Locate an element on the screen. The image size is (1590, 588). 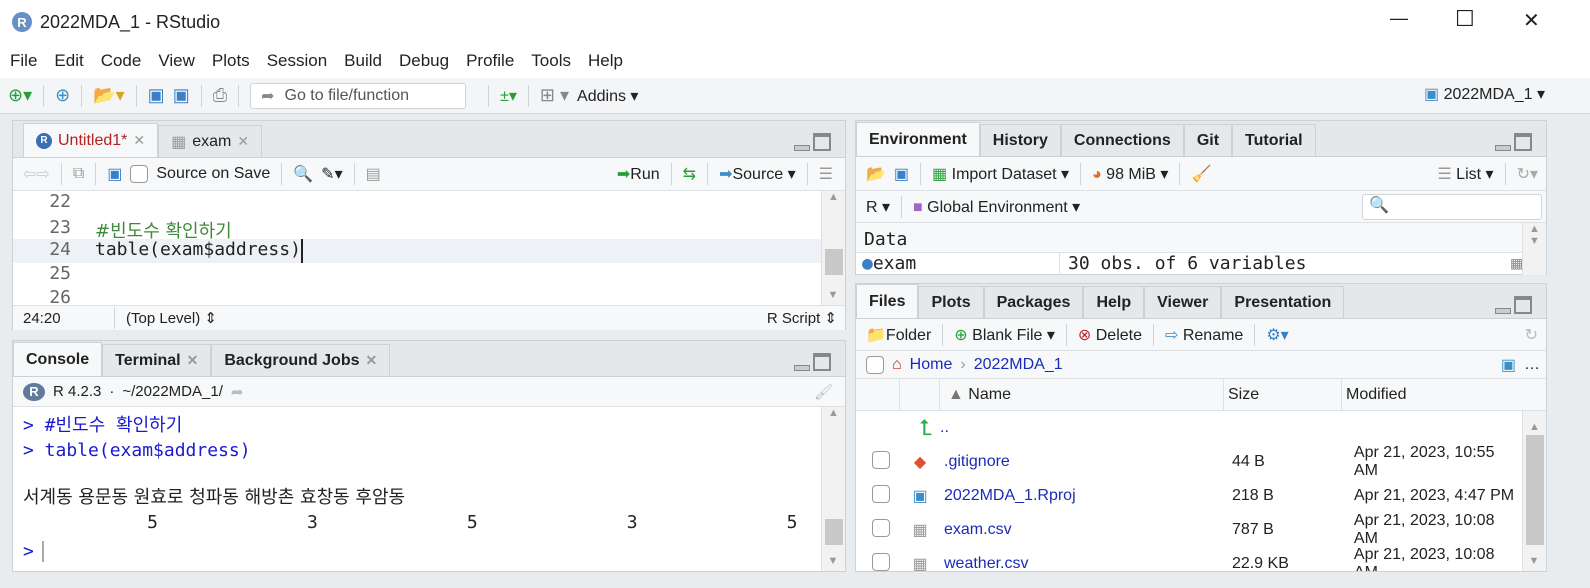
menu-session: Session is located at coordinates (297, 61).